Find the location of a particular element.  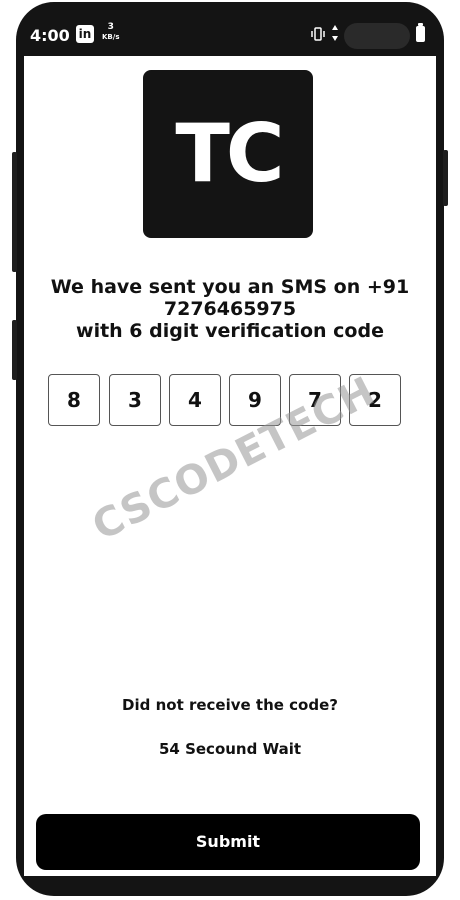

mobile-data-icon is located at coordinates (335, 34).